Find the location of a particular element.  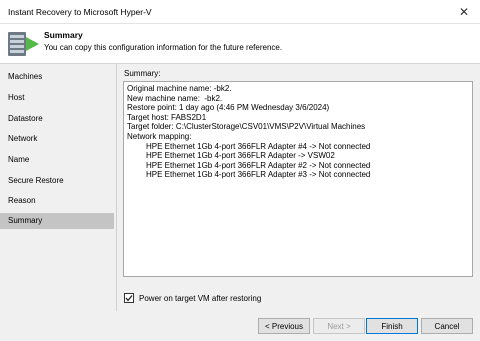

server-restore-icon is located at coordinates (23, 44).